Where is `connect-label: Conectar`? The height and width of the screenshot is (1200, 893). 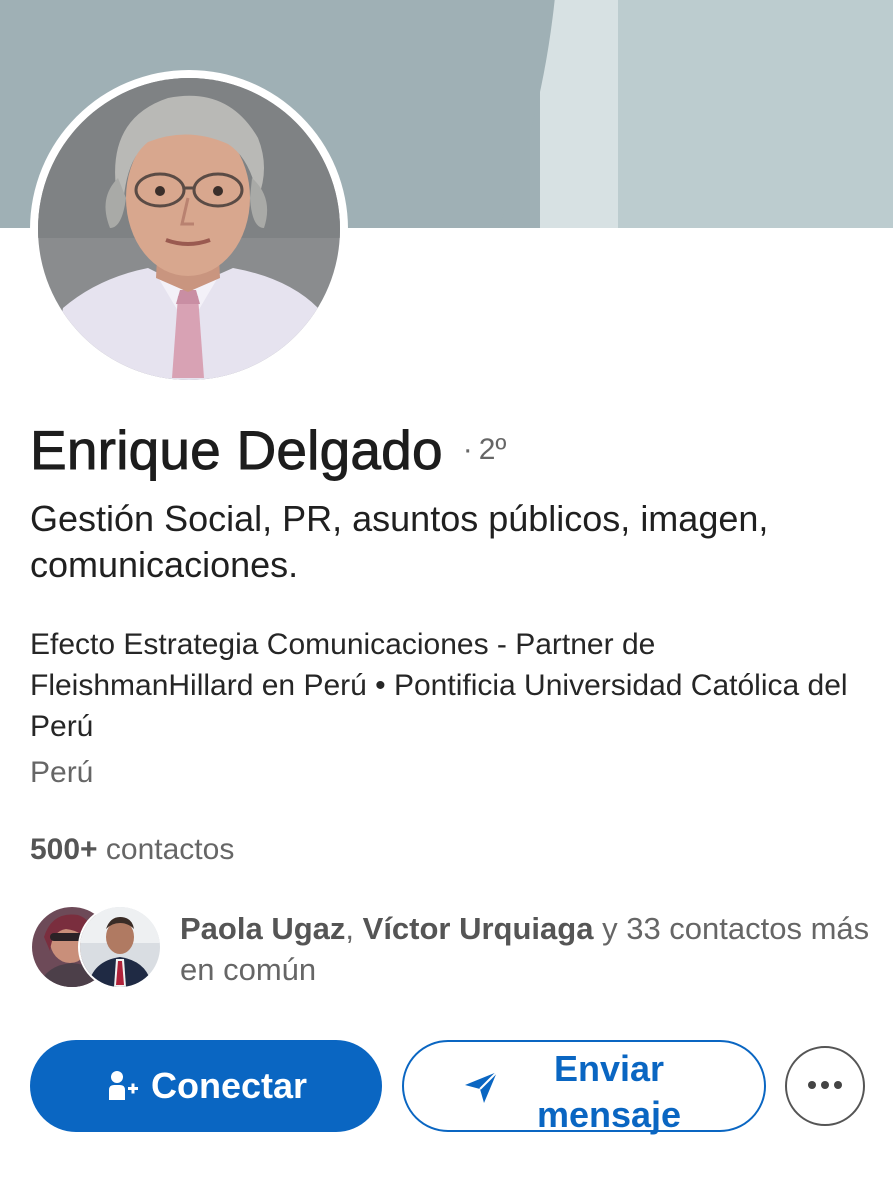 connect-label: Conectar is located at coordinates (229, 1085).